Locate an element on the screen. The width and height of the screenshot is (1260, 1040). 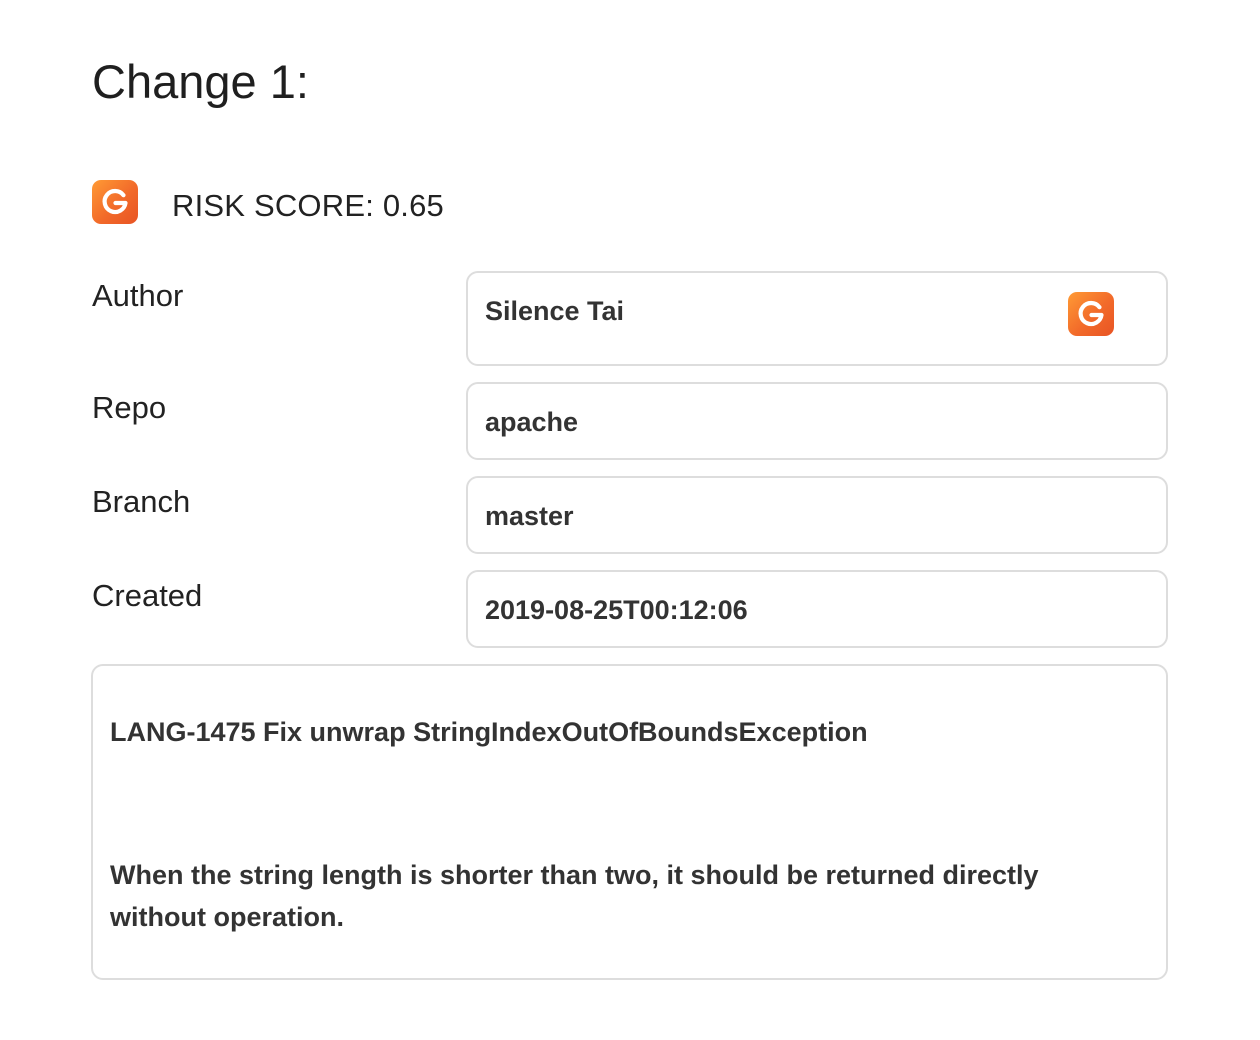
author-value: Silence Tai is located at coordinates (555, 311).